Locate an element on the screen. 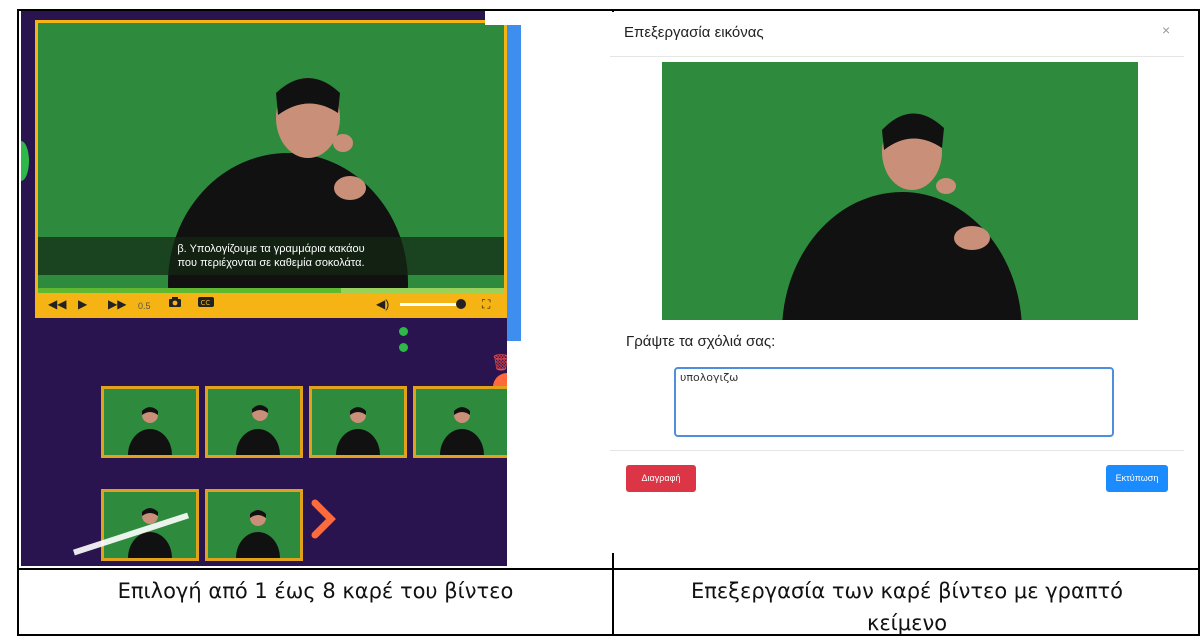 This screenshot has width=1201, height=639. row-divider is located at coordinates (608, 569).